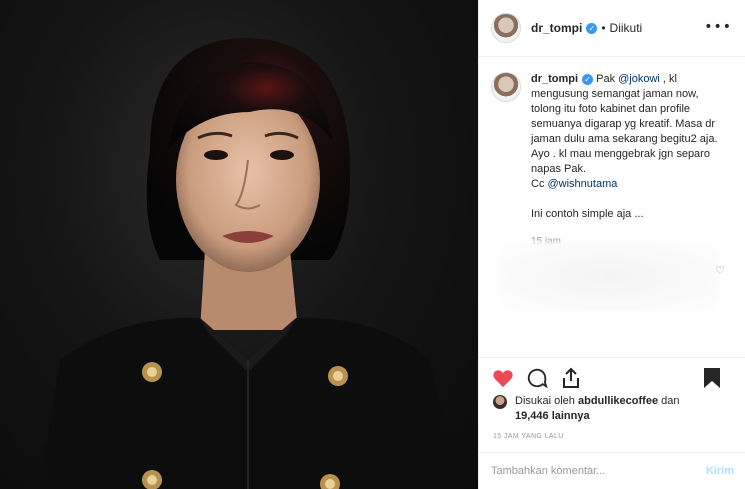  What do you see at coordinates (537, 378) in the screenshot?
I see `comment-icon` at bounding box center [537, 378].